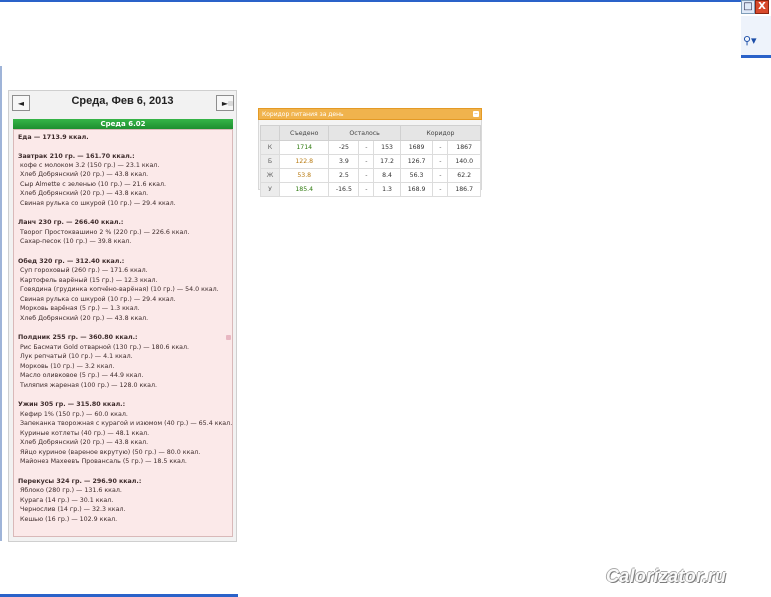 The width and height of the screenshot is (771, 597). What do you see at coordinates (364, 133) in the screenshot?
I see `column-header: Осталось` at bounding box center [364, 133].